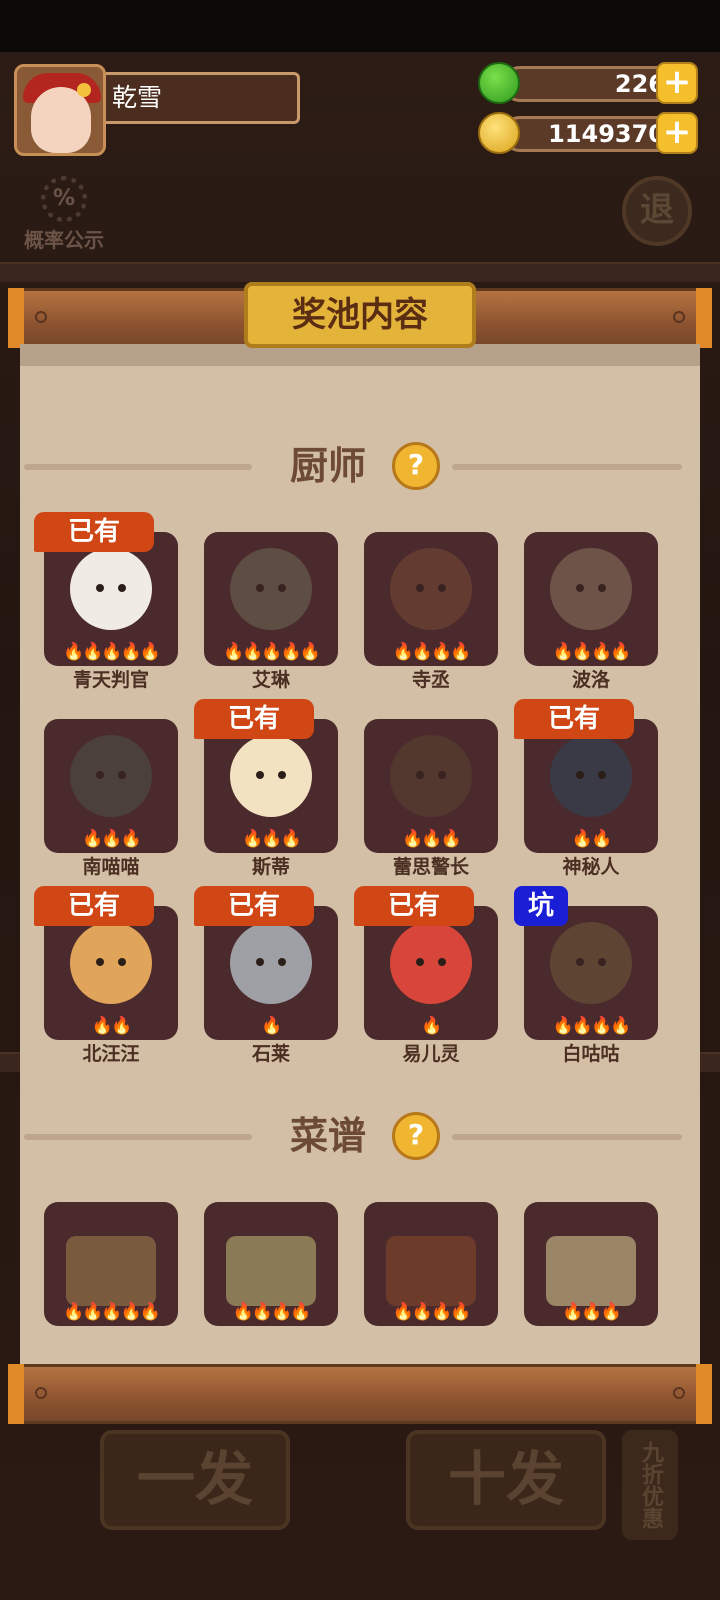  I want to click on coin-count: 1149370, so click(592, 134).